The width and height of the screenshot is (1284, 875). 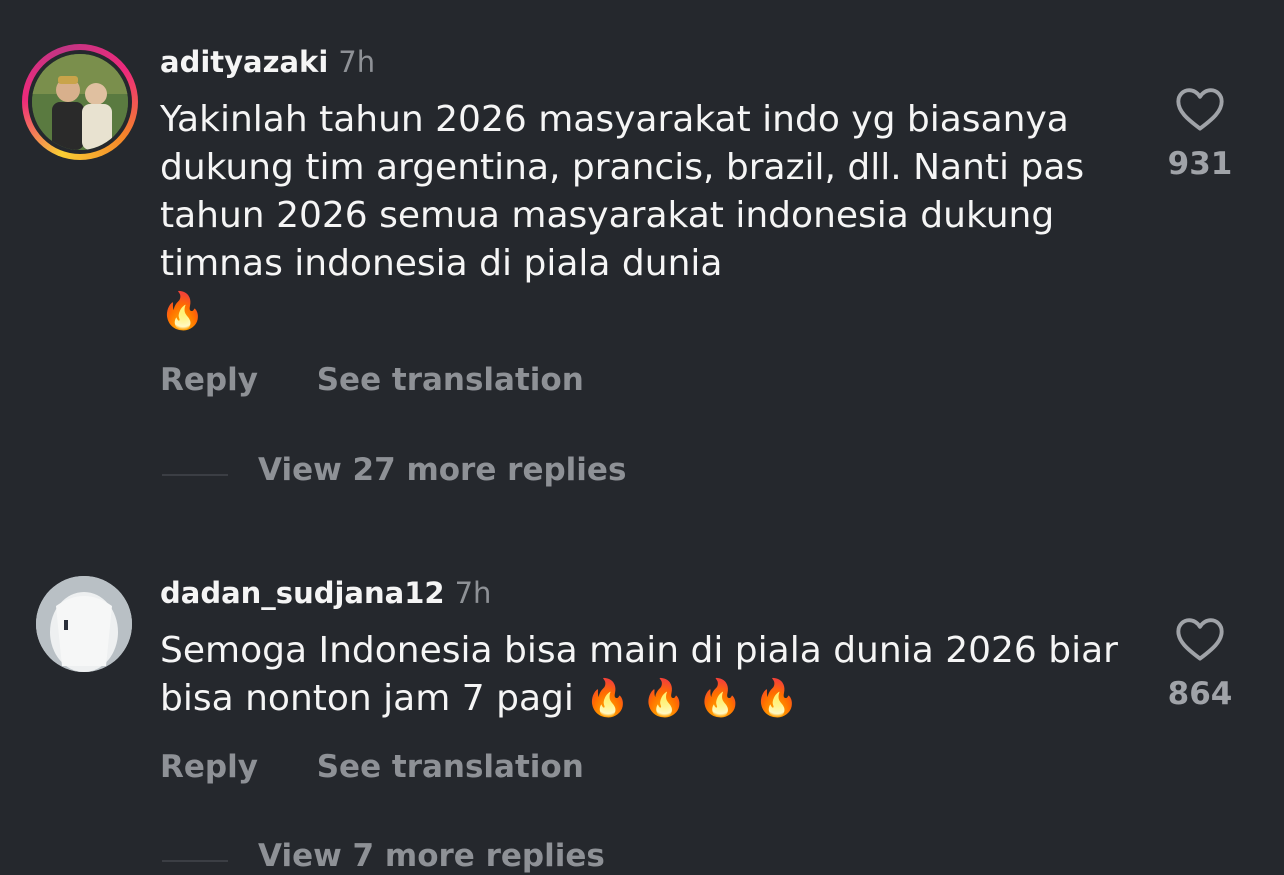 I want to click on timestamp: 7h, so click(x=473, y=593).